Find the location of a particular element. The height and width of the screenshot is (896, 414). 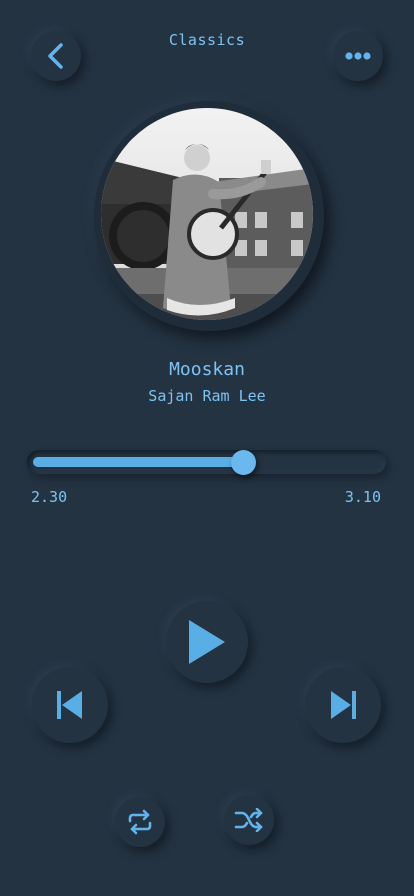

previous-track-button is located at coordinates (70, 705).